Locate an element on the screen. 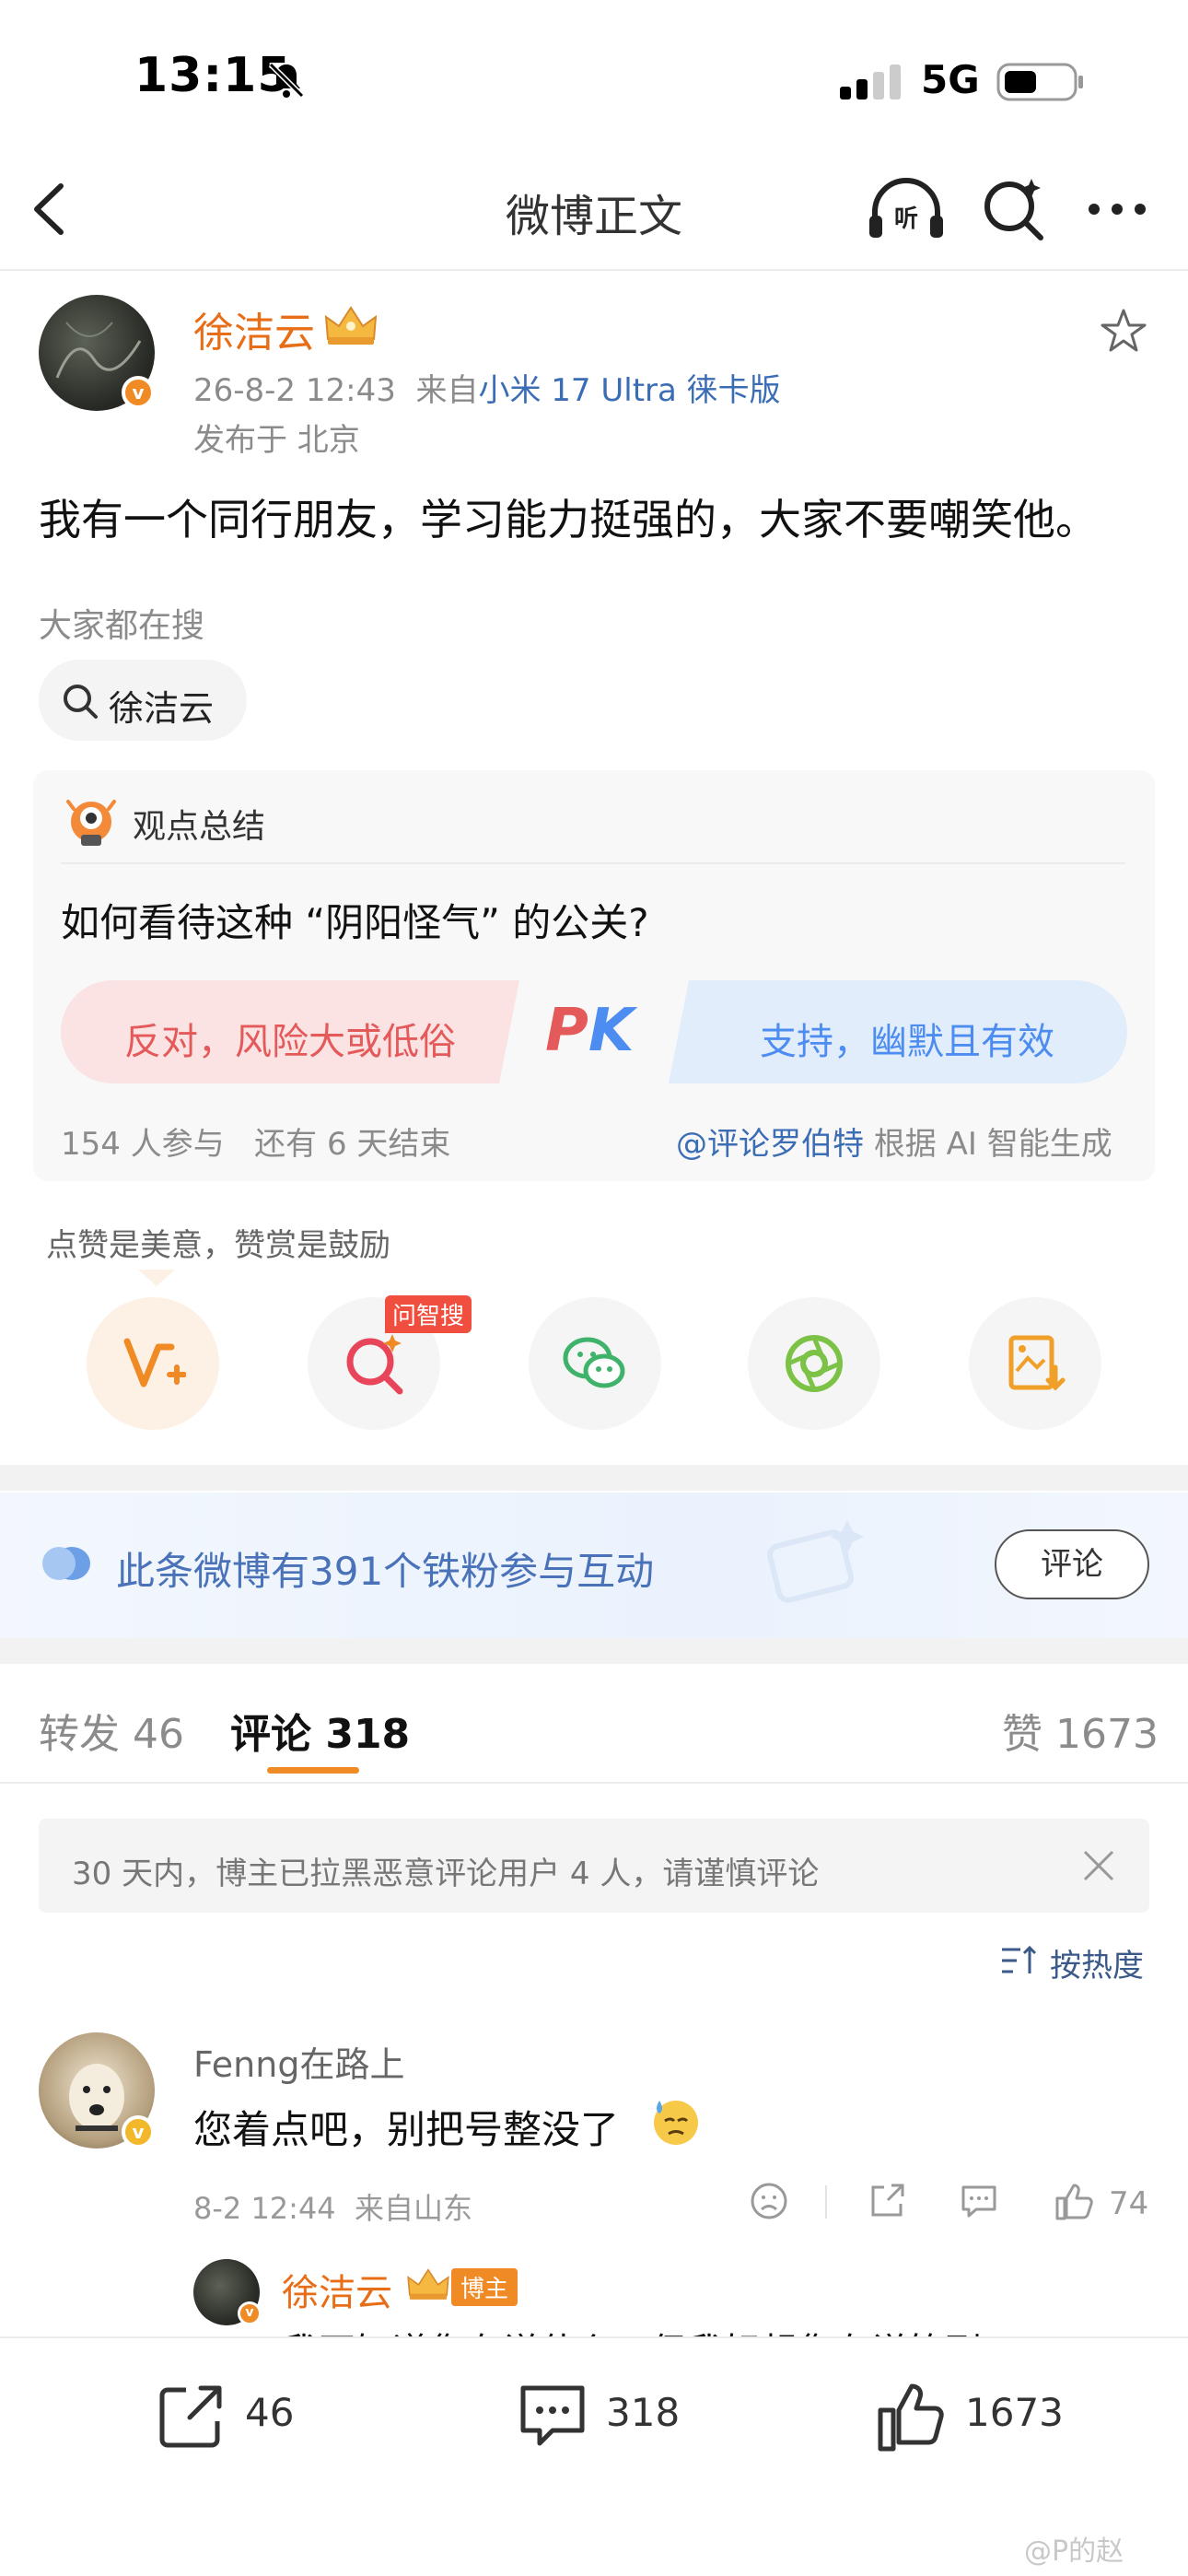 This screenshot has height=2576, width=1188. dislike-face-icon is located at coordinates (769, 2201).